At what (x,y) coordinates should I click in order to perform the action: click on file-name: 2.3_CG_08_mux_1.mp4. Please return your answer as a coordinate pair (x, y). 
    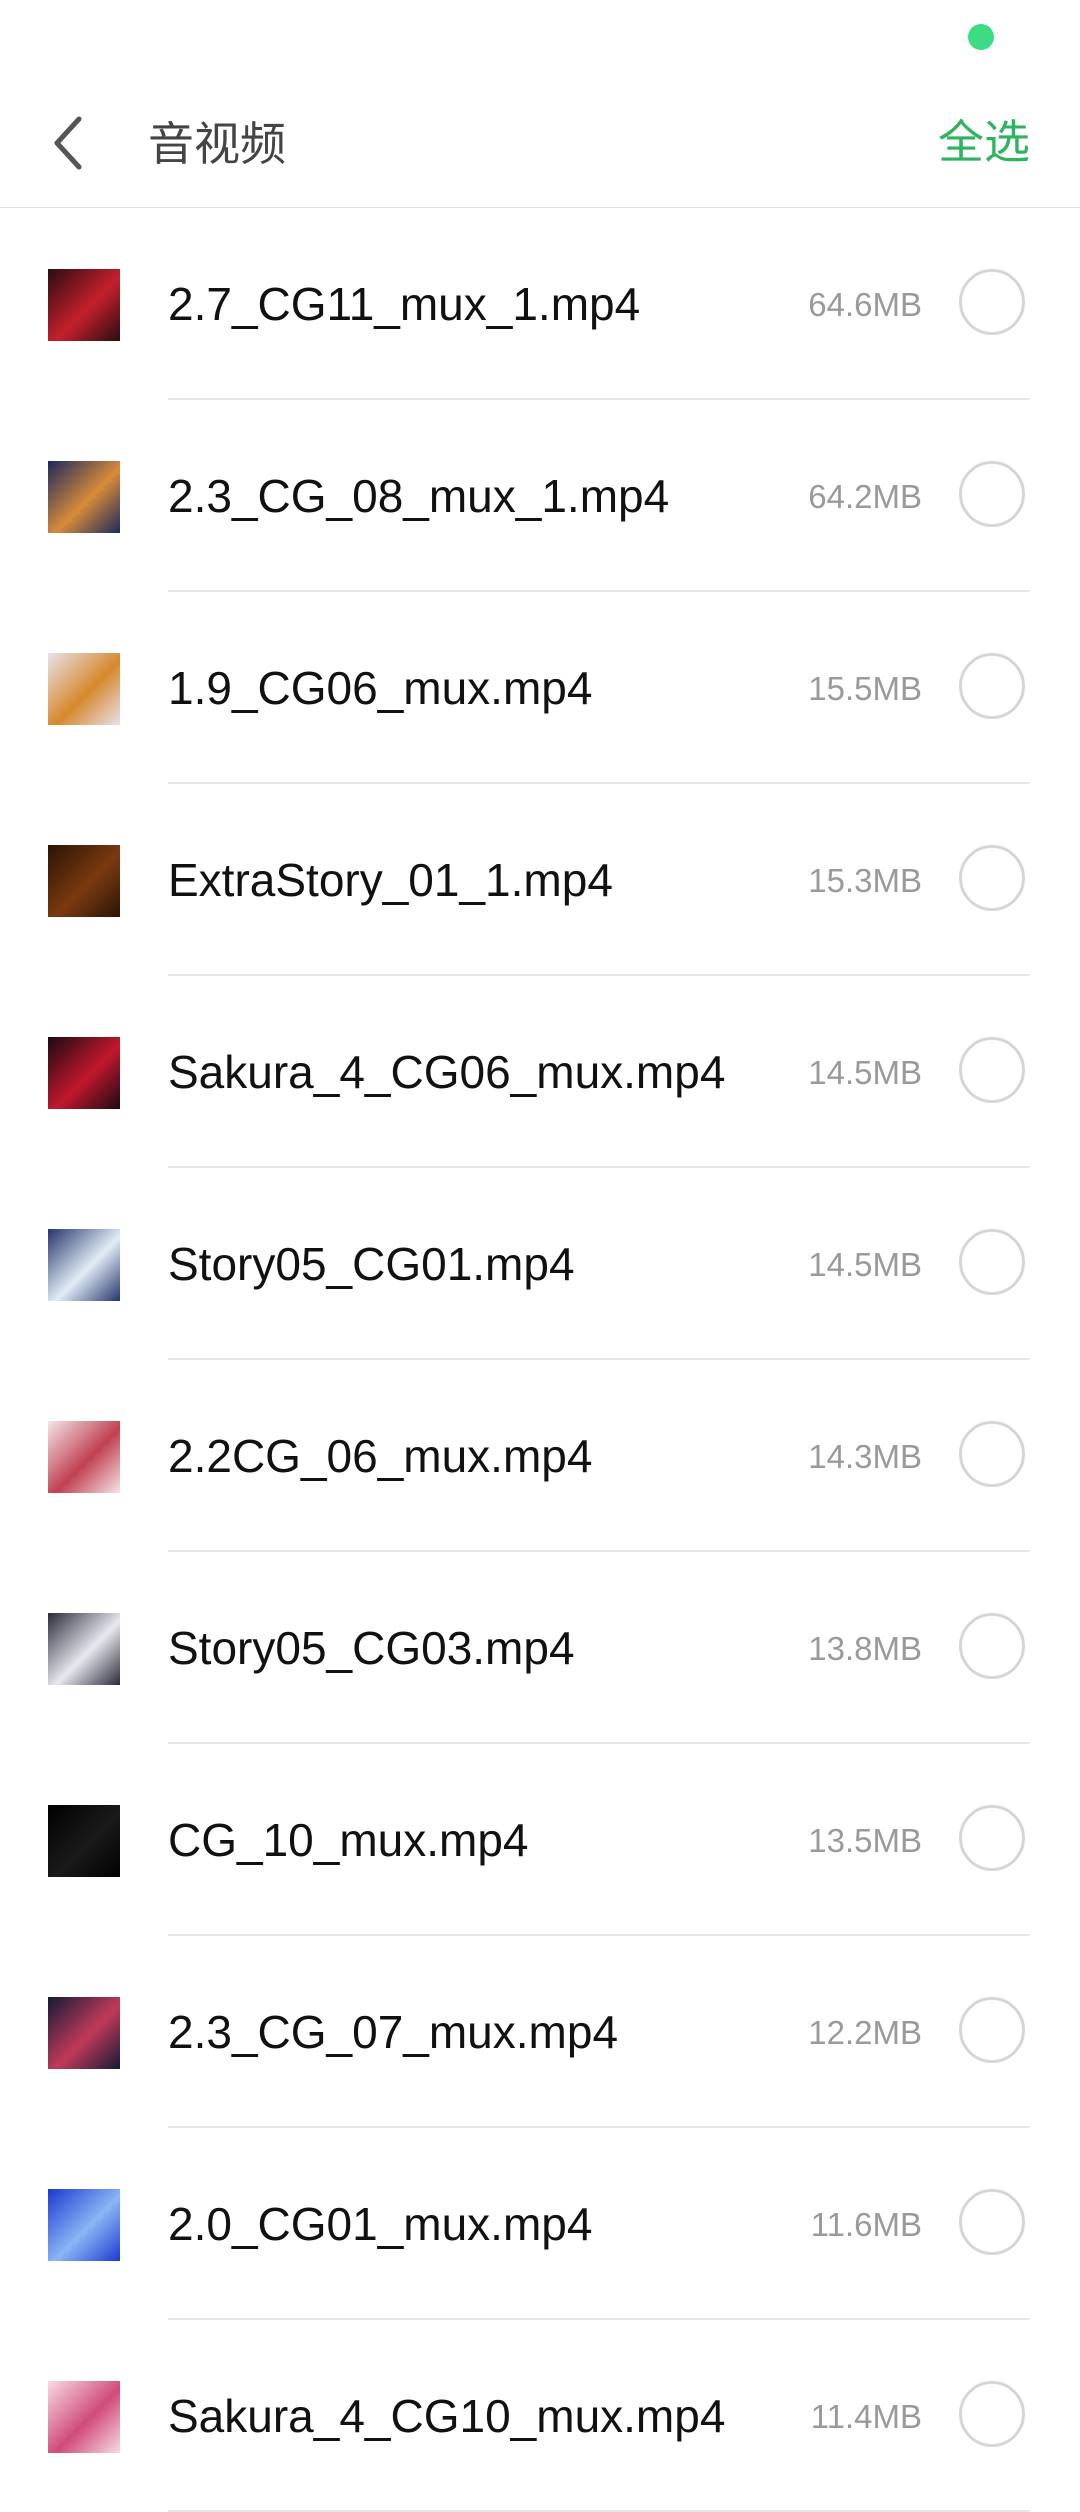
    Looking at the image, I should click on (419, 496).